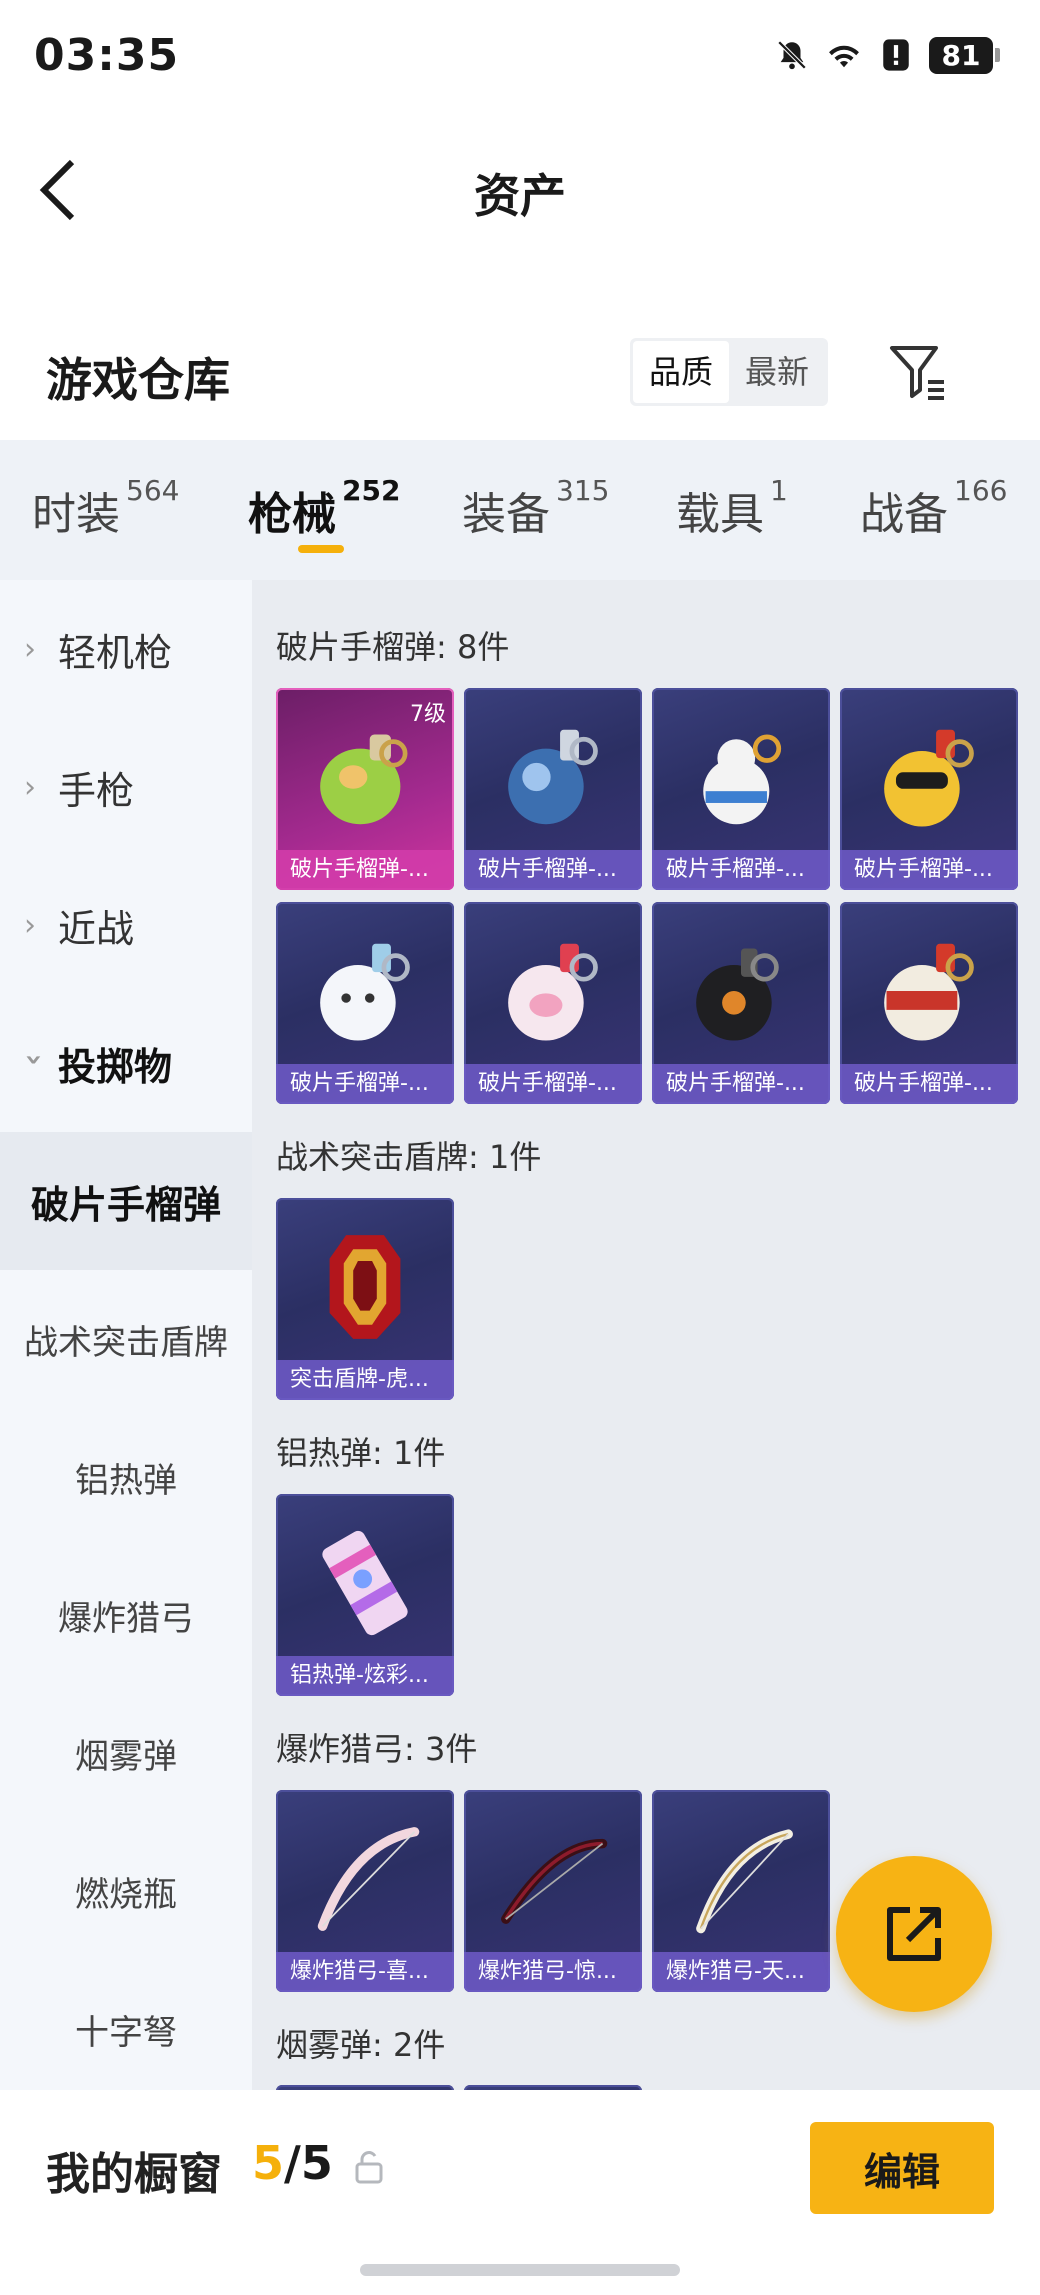 The width and height of the screenshot is (1040, 2295). What do you see at coordinates (520, 60) in the screenshot?
I see `status-bar: 03:35 81` at bounding box center [520, 60].